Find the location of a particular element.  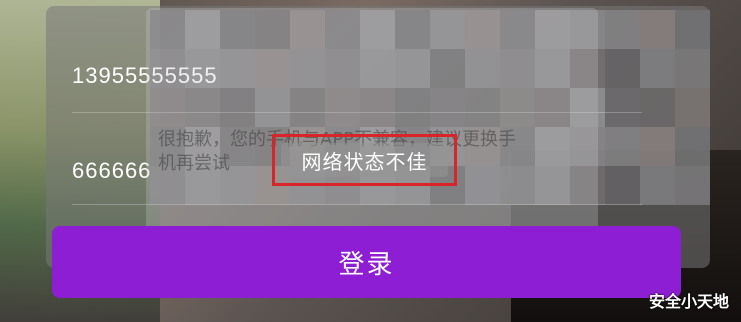

toast-message: 网络状态不佳 is located at coordinates (364, 161).